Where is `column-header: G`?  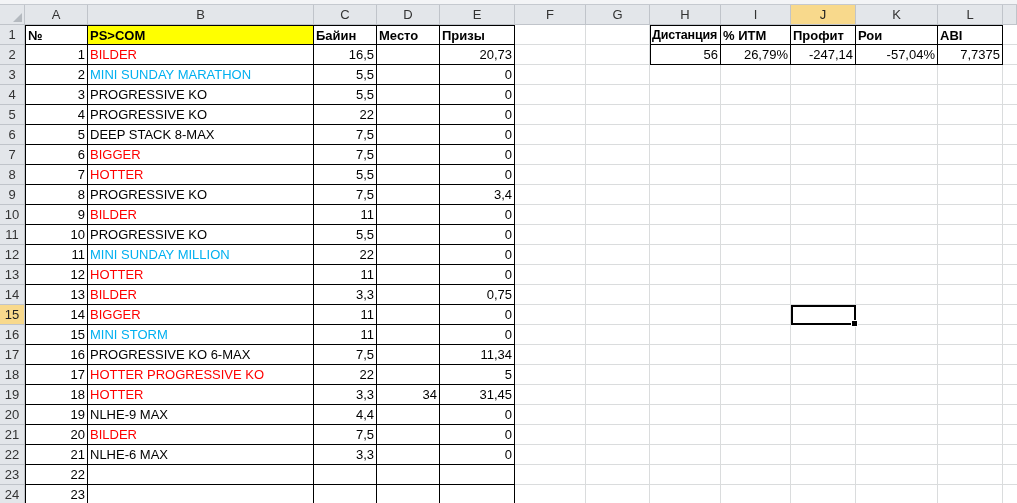 column-header: G is located at coordinates (618, 15).